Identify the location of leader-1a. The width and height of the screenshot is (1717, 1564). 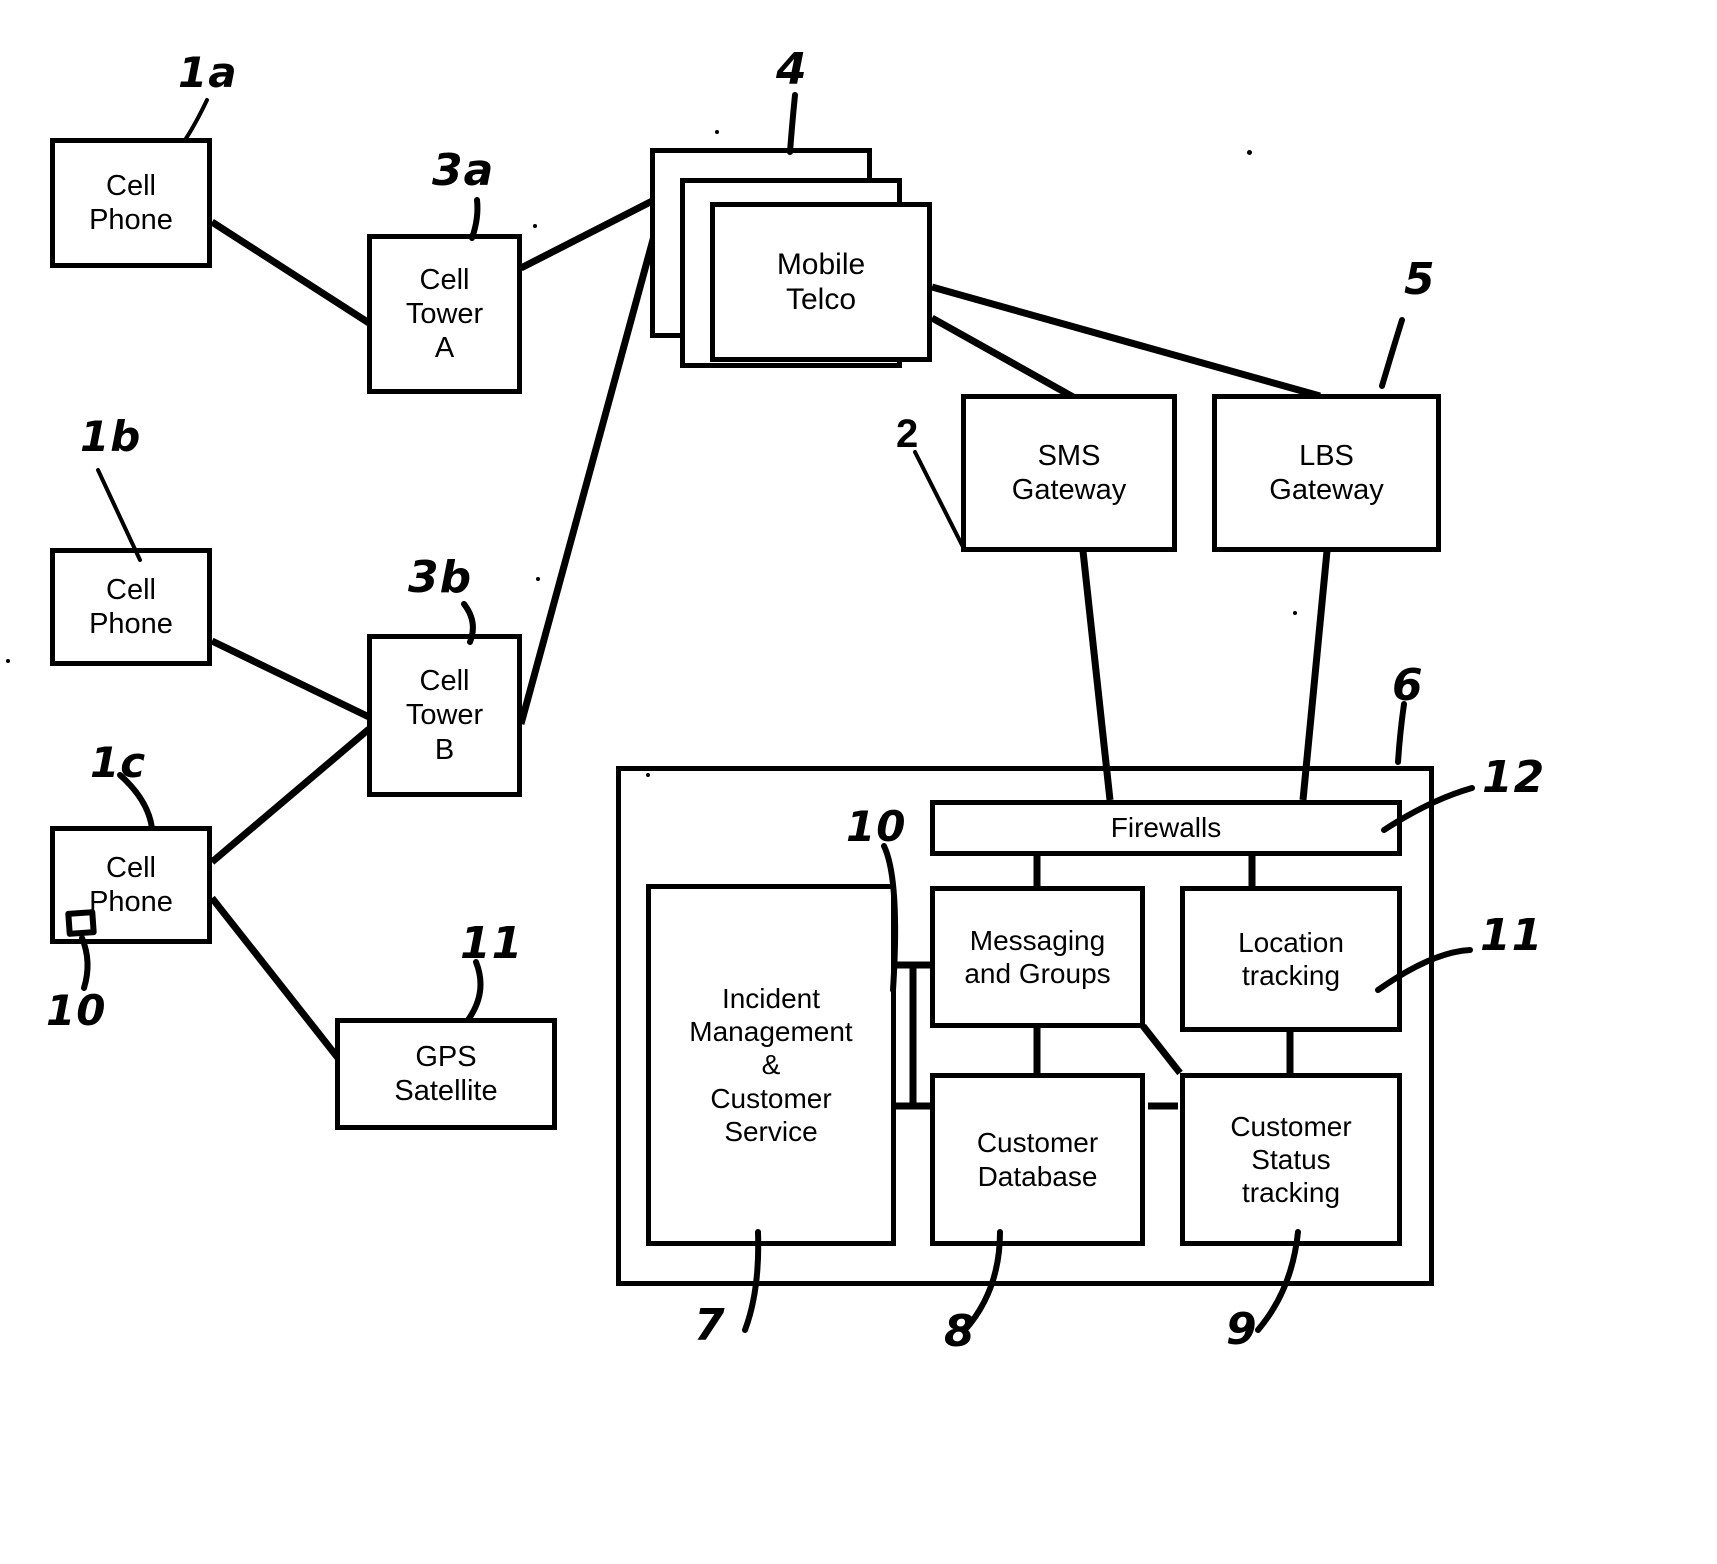
(196, 120).